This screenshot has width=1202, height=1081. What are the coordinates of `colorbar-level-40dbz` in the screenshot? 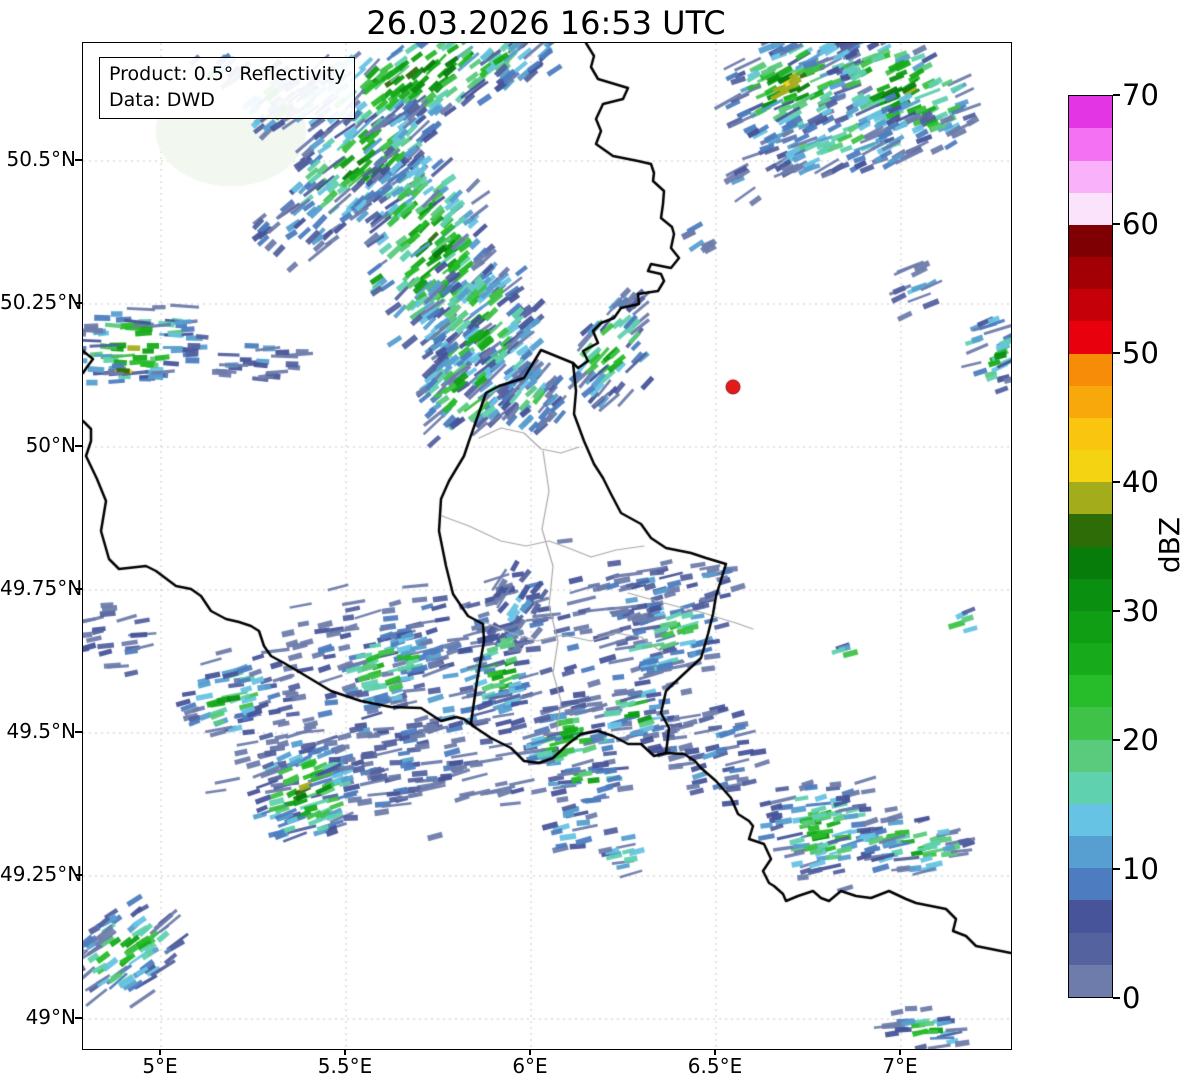 It's located at (1090, 466).